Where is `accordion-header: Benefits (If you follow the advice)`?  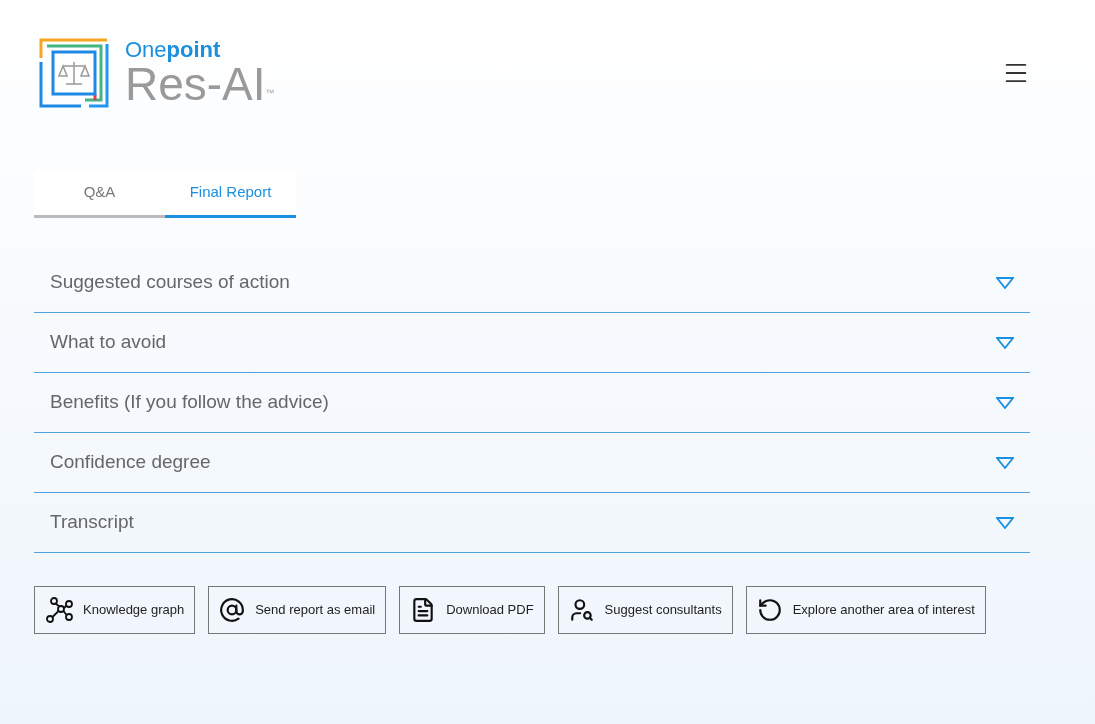
accordion-header: Benefits (If you follow the advice) is located at coordinates (532, 403).